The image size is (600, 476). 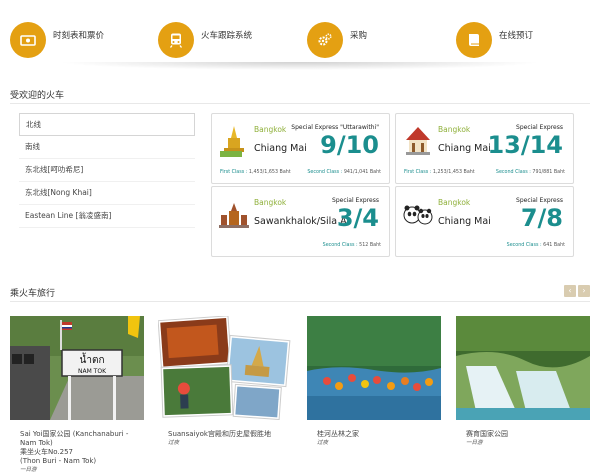 I want to click on nav-label: 时刻表和票价, so click(x=79, y=36).